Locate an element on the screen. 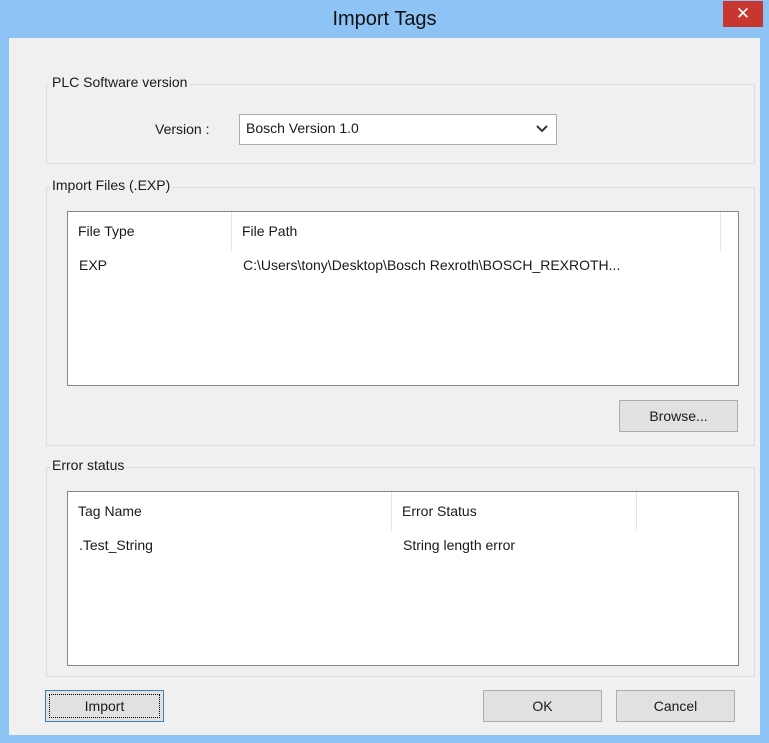  column-header-tag-name: Tag Name is located at coordinates (230, 511).